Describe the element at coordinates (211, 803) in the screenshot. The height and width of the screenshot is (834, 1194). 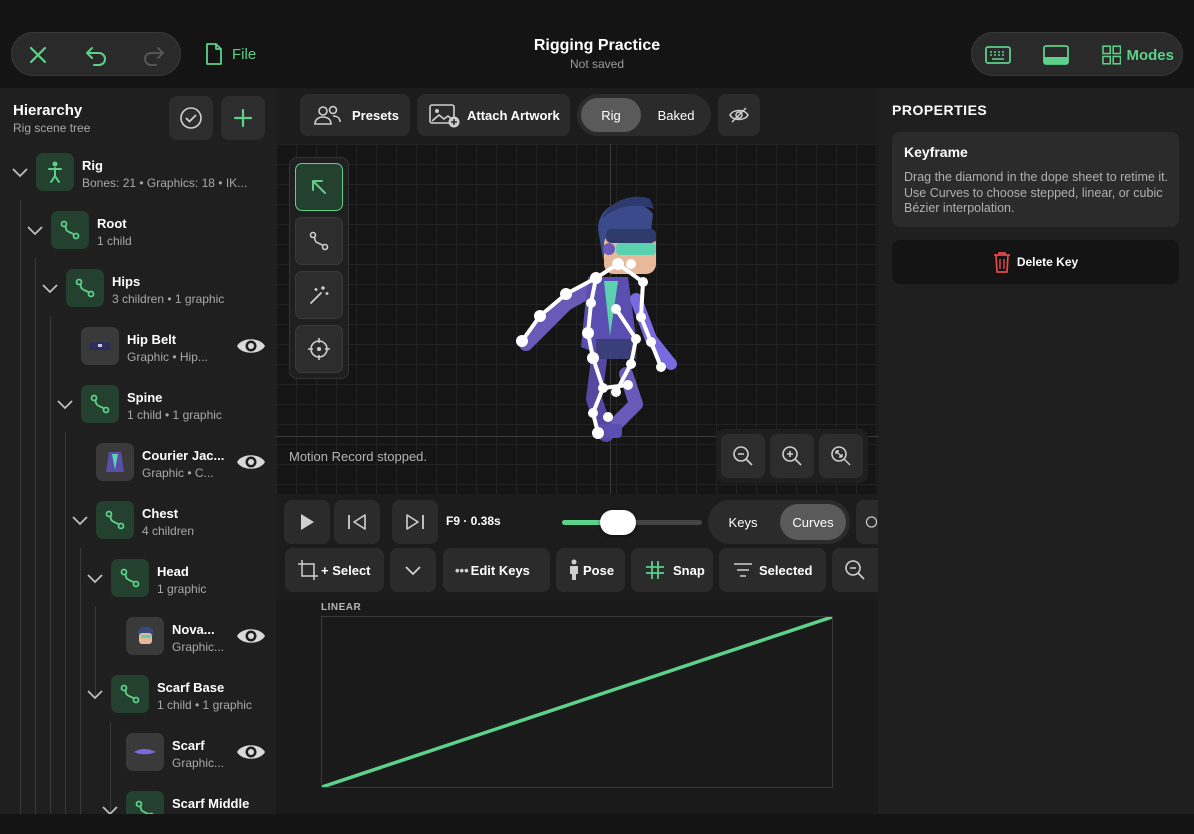
I see `node-name: Scarf Middle` at that location.